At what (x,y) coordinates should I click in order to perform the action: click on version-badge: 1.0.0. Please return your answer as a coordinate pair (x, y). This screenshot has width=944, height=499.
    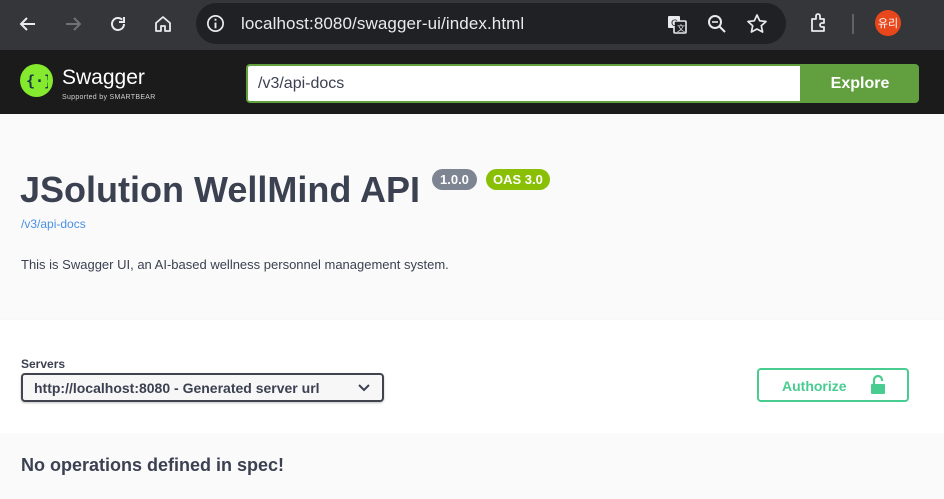
    Looking at the image, I should click on (454, 179).